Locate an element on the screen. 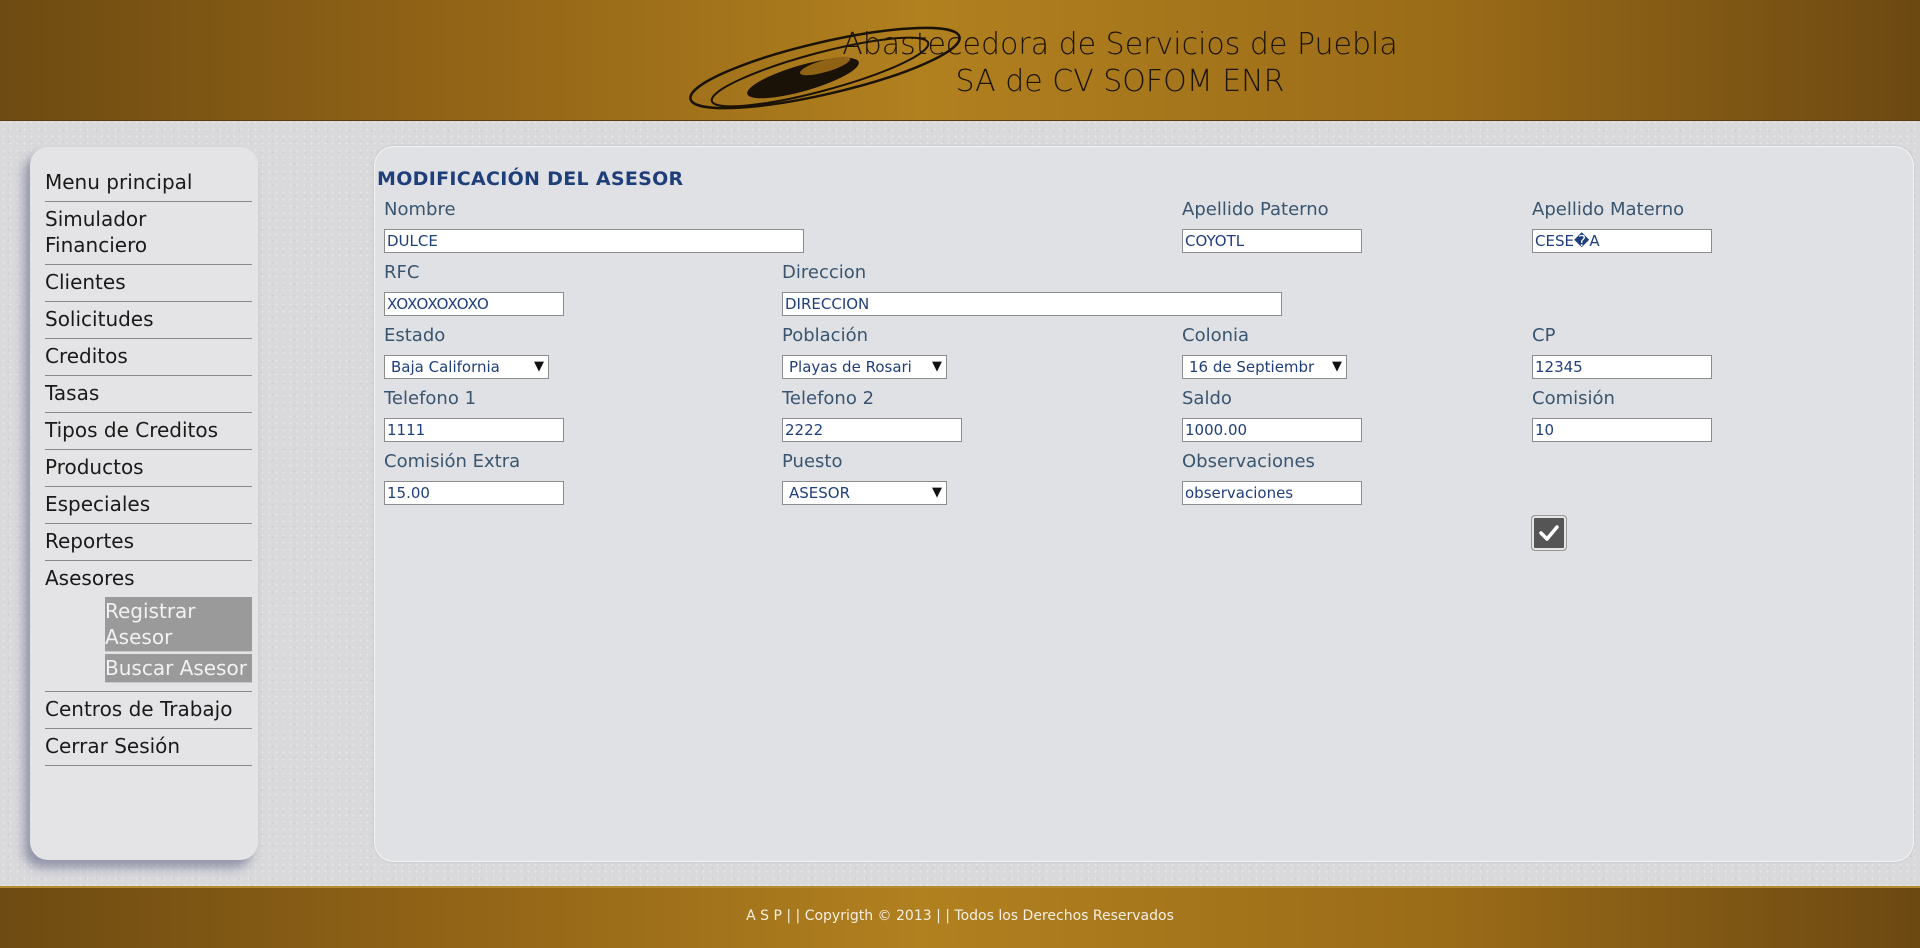  sidebar-item-productos: Productos is located at coordinates (148, 468).